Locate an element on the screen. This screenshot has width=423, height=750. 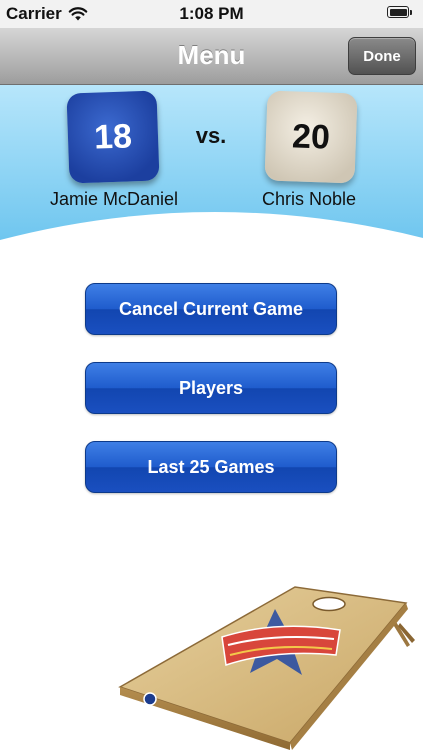
navigation-bar: Menu Done is located at coordinates (211, 56).